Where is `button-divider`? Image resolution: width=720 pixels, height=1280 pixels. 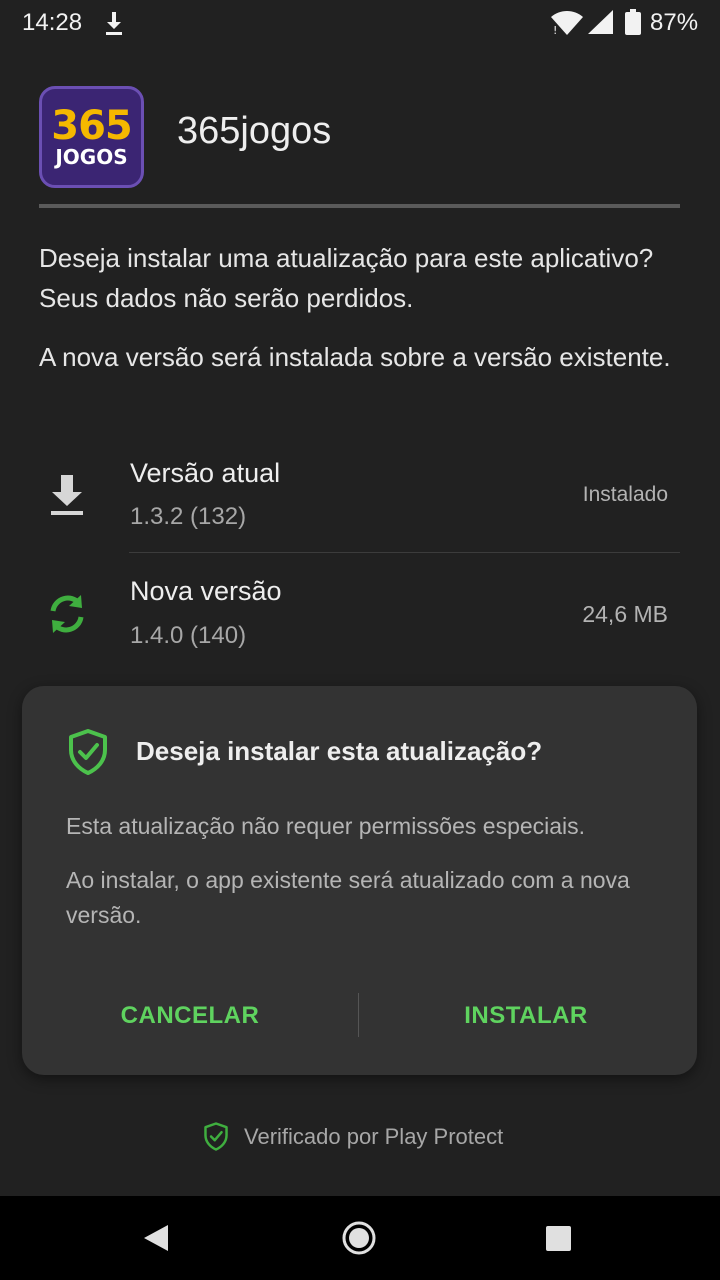
button-divider is located at coordinates (358, 1015).